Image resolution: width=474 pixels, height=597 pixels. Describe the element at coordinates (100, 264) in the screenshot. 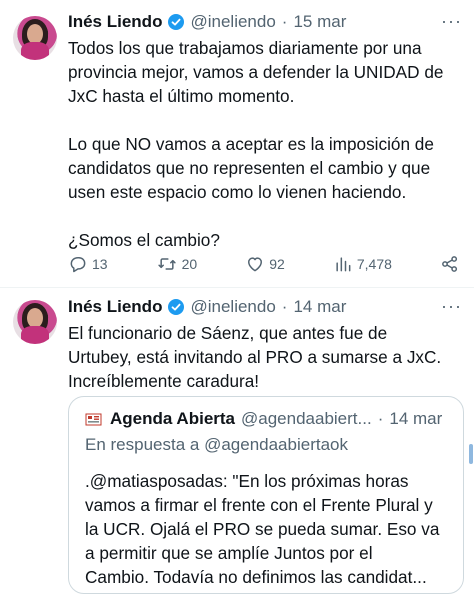

I see `reply-count: 13` at that location.